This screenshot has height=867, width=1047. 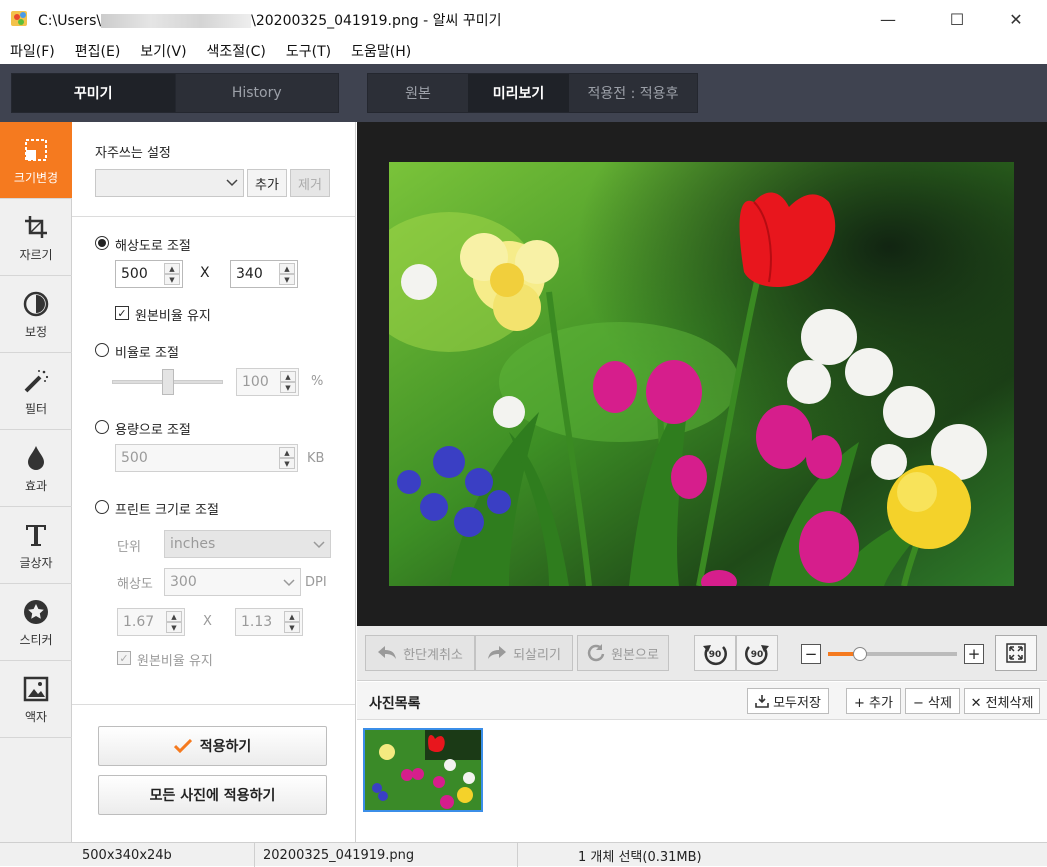 I want to click on zoom-slider-handle, so click(x=860, y=654).